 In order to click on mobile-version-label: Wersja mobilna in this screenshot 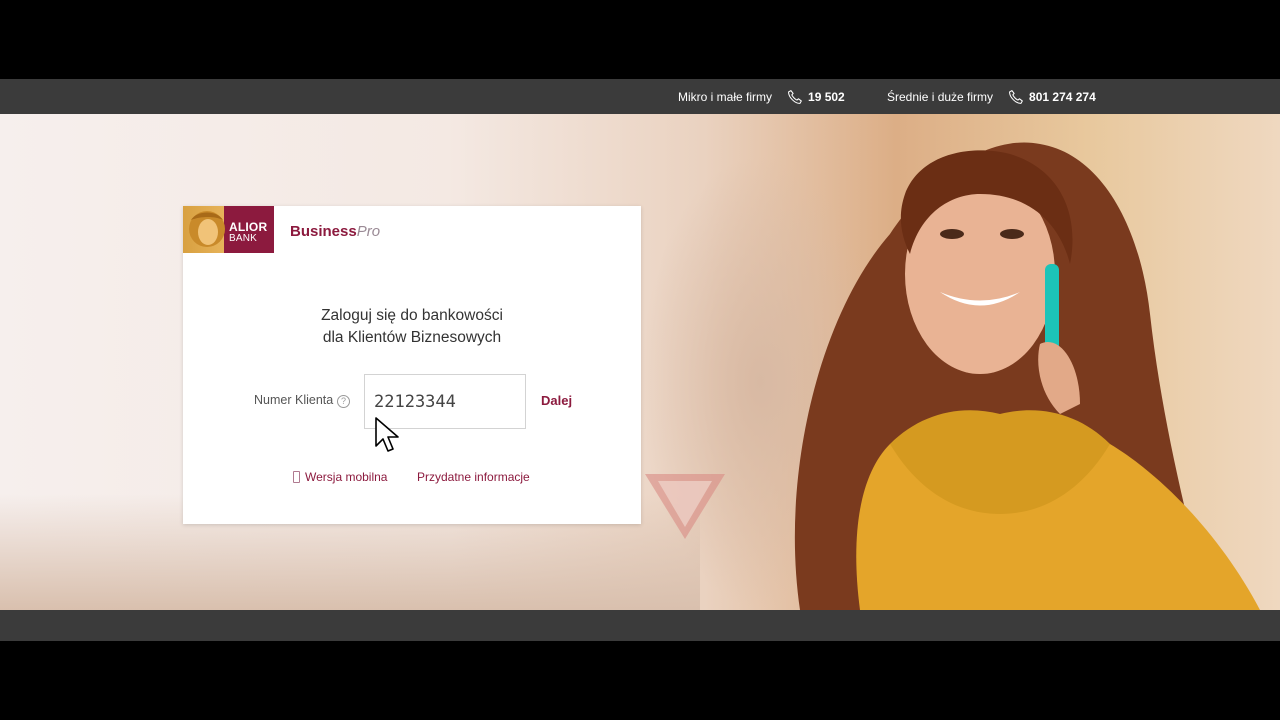, I will do `click(346, 477)`.